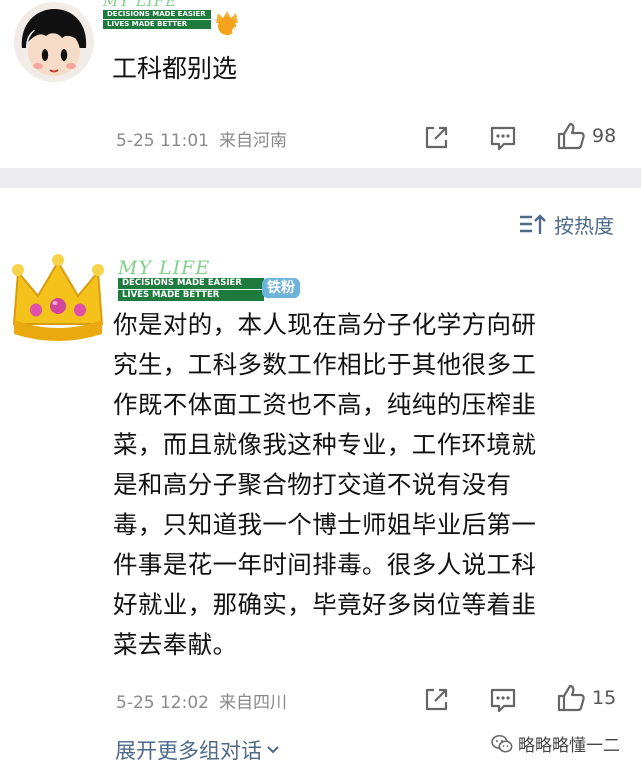 The image size is (641, 769). What do you see at coordinates (584, 226) in the screenshot?
I see `sort-label: 按热度` at bounding box center [584, 226].